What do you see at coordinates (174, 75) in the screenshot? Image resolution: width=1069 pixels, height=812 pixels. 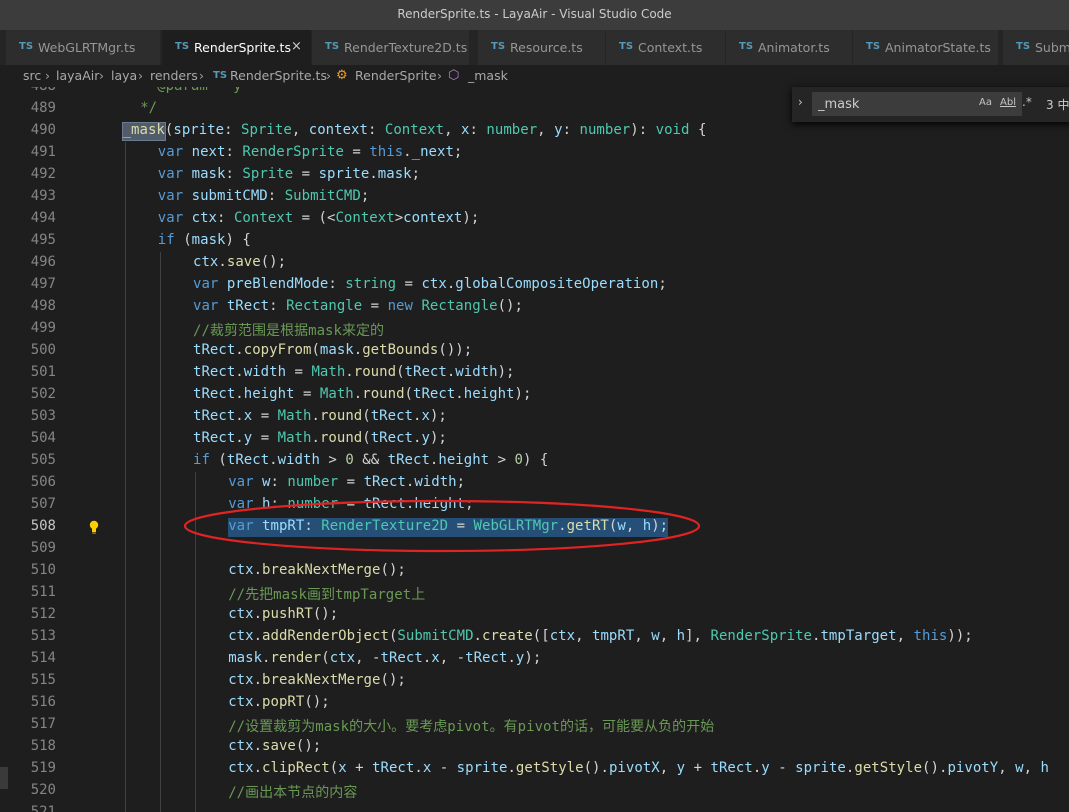 I see `breadcrumb-item-3: renders` at bounding box center [174, 75].